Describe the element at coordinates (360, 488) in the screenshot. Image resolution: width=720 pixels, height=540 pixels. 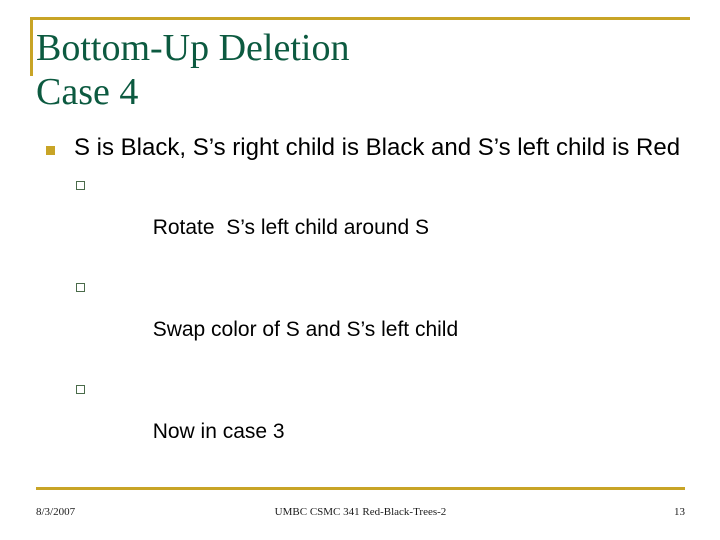
I see `footer-rule` at that location.